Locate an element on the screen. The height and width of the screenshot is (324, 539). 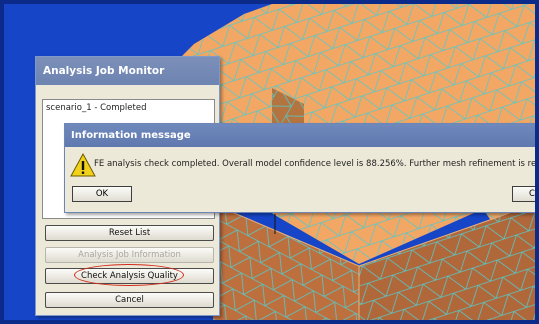
reset-list-button: Reset List is located at coordinates (129, 233).